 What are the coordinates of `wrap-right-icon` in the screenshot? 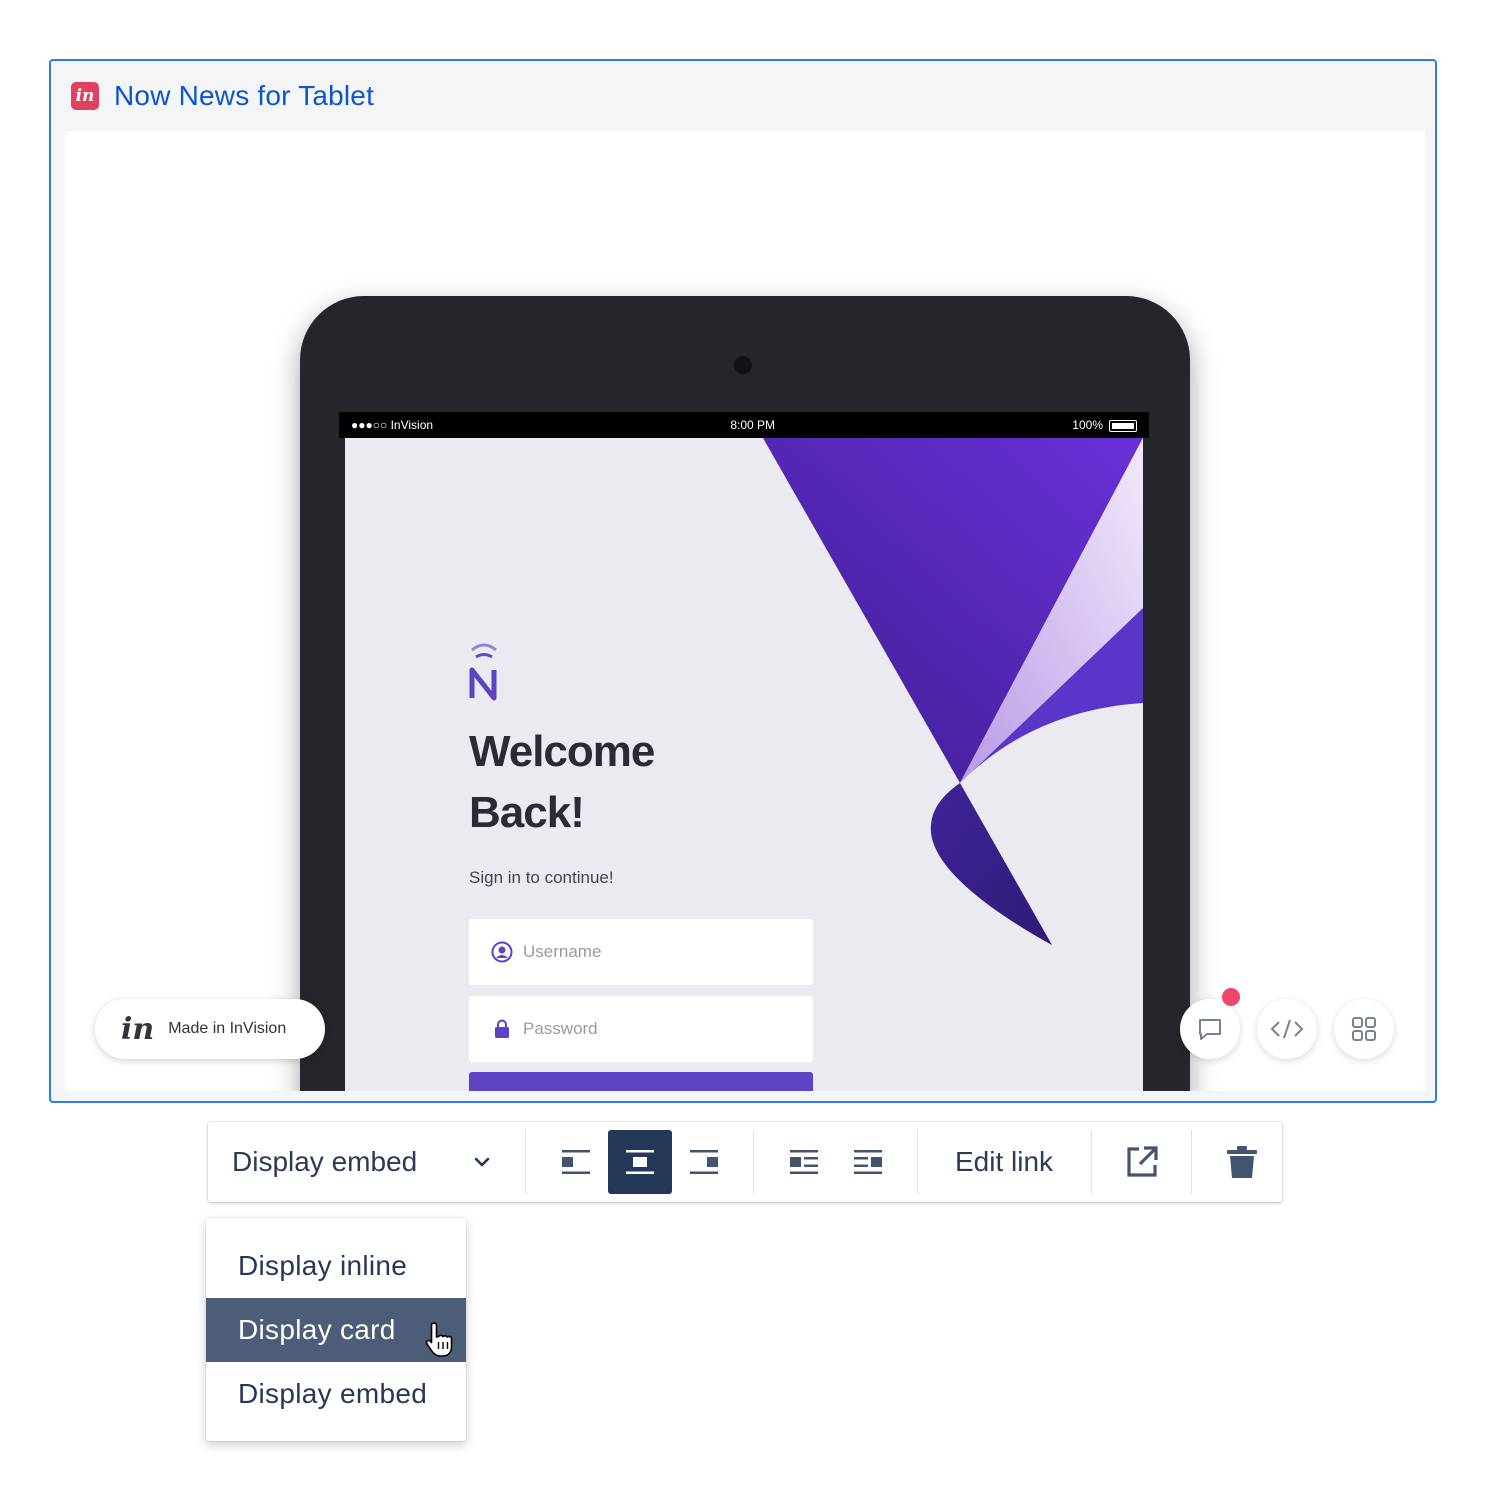 It's located at (868, 1162).